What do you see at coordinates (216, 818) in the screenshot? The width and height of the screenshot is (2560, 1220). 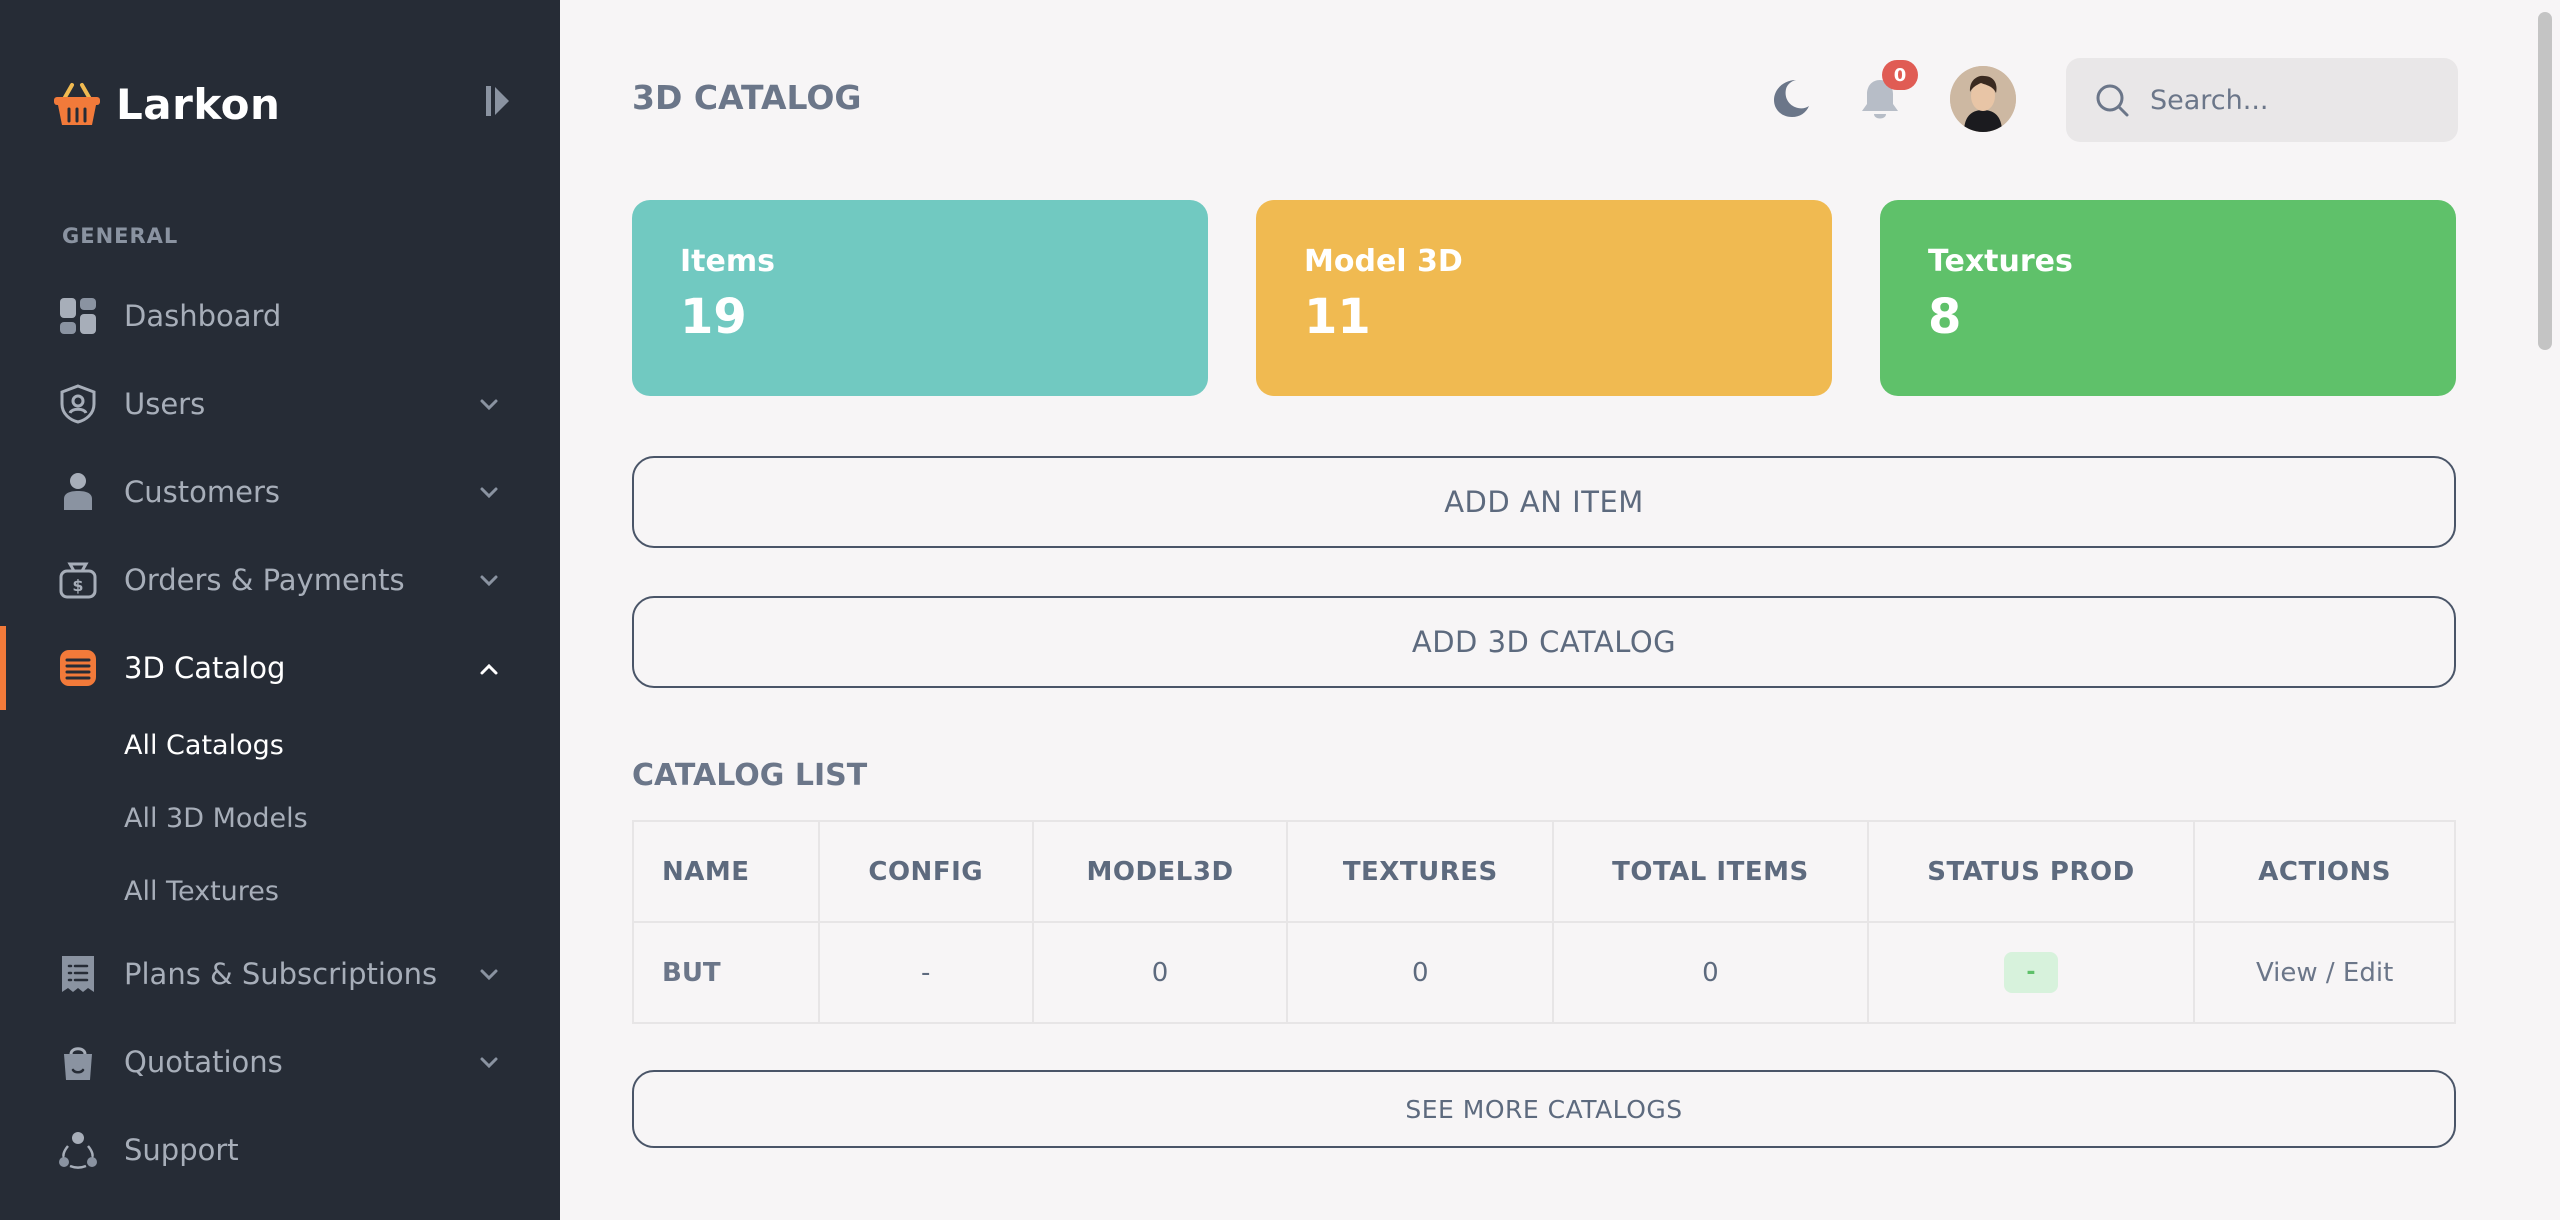 I see `sidebar-subitem-all-3d-models: All 3D Models` at bounding box center [216, 818].